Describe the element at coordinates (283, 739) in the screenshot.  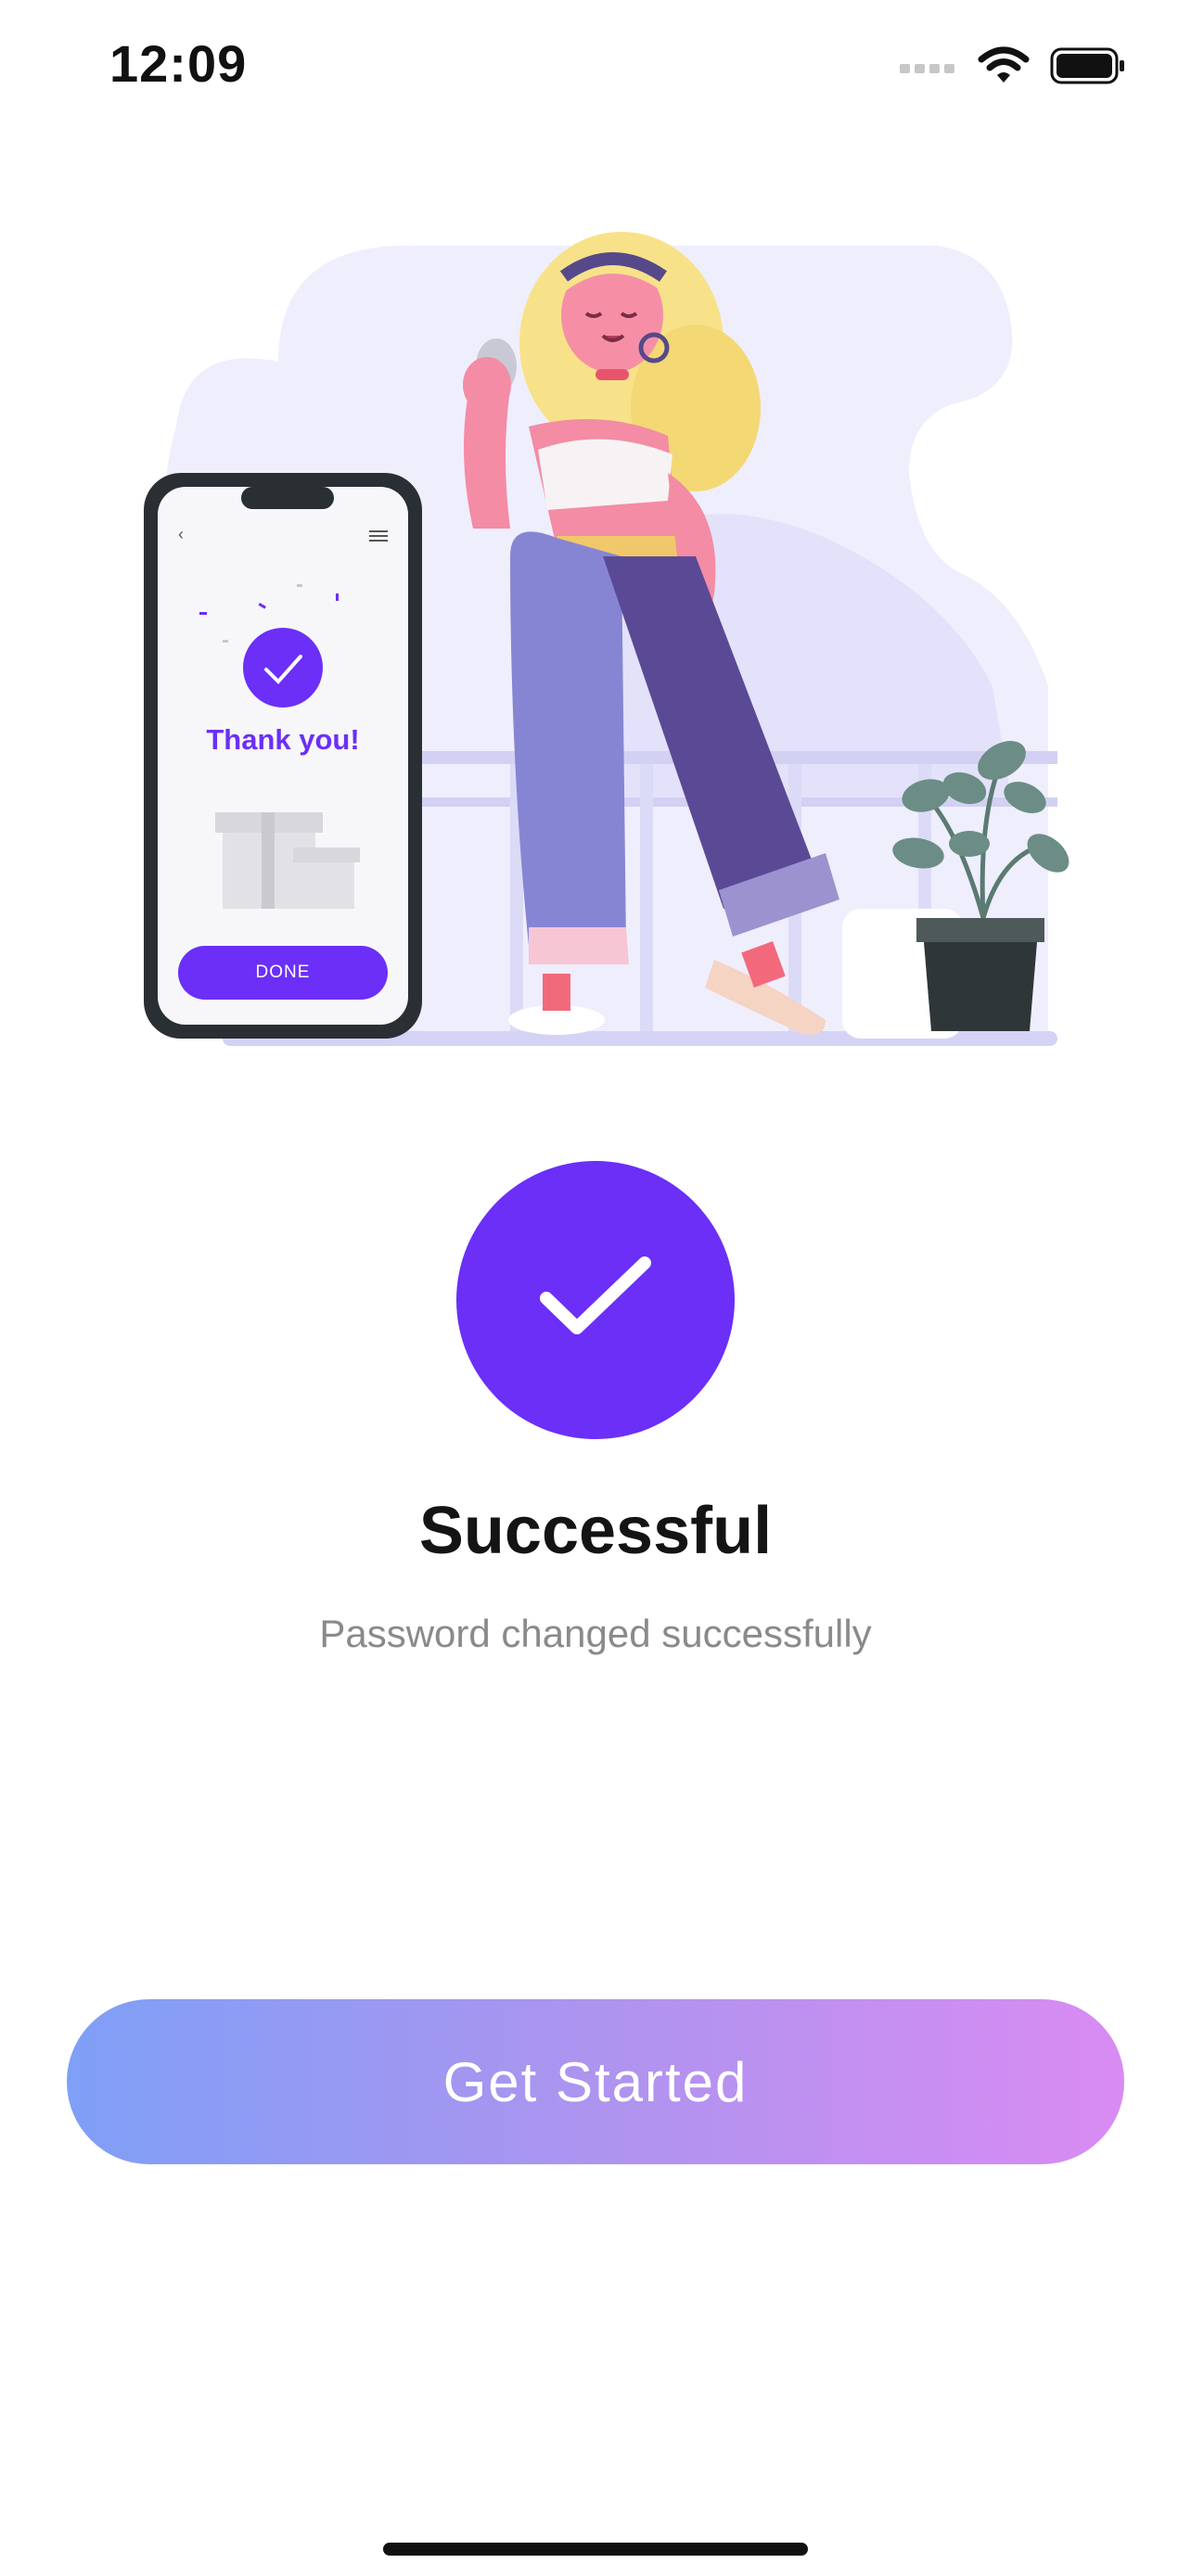
I see `phone-thank-you-text: Thank you!` at that location.